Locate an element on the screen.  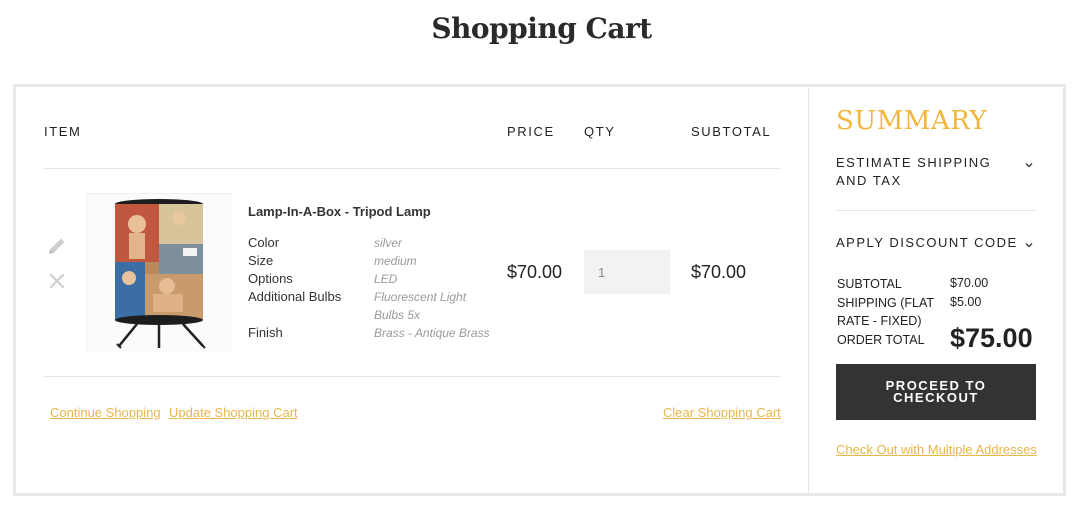
estimate-shipping-label-line2: AND TAX is located at coordinates (869, 180).